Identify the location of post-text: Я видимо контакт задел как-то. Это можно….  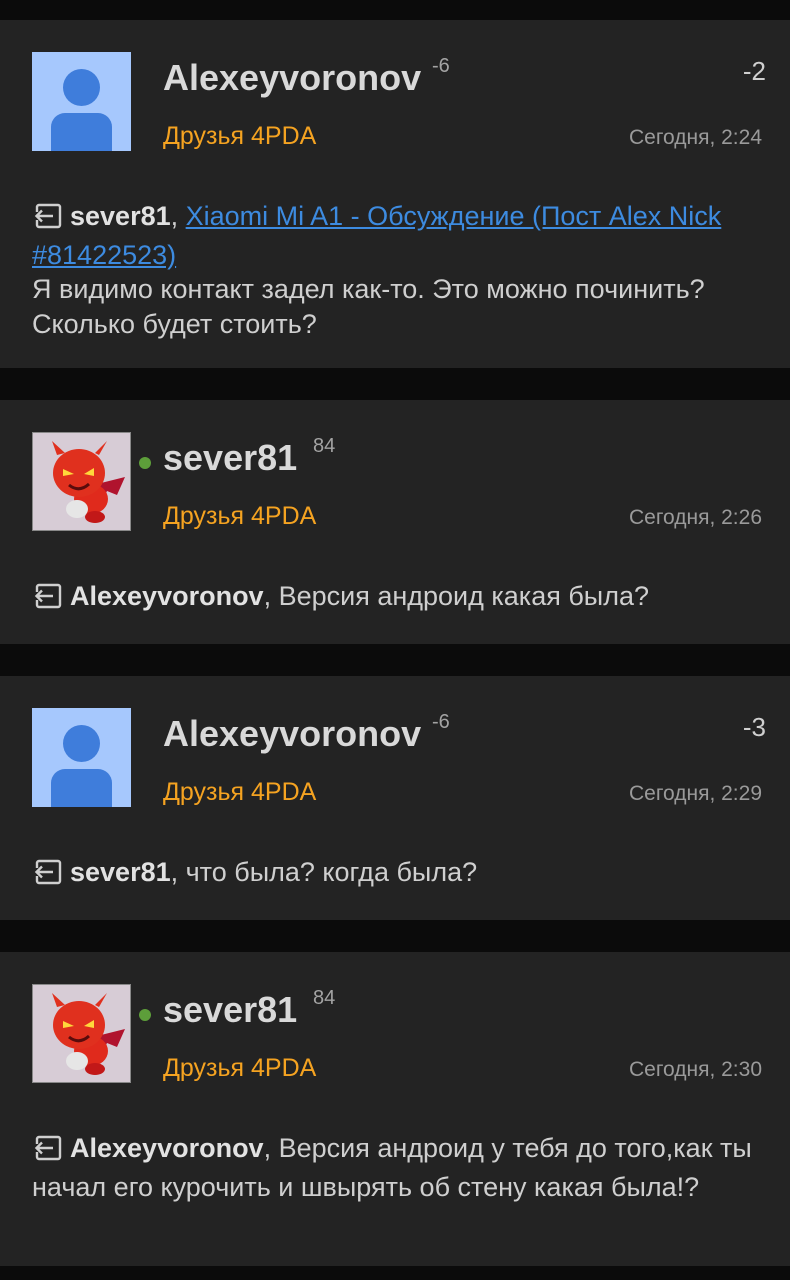
(368, 306).